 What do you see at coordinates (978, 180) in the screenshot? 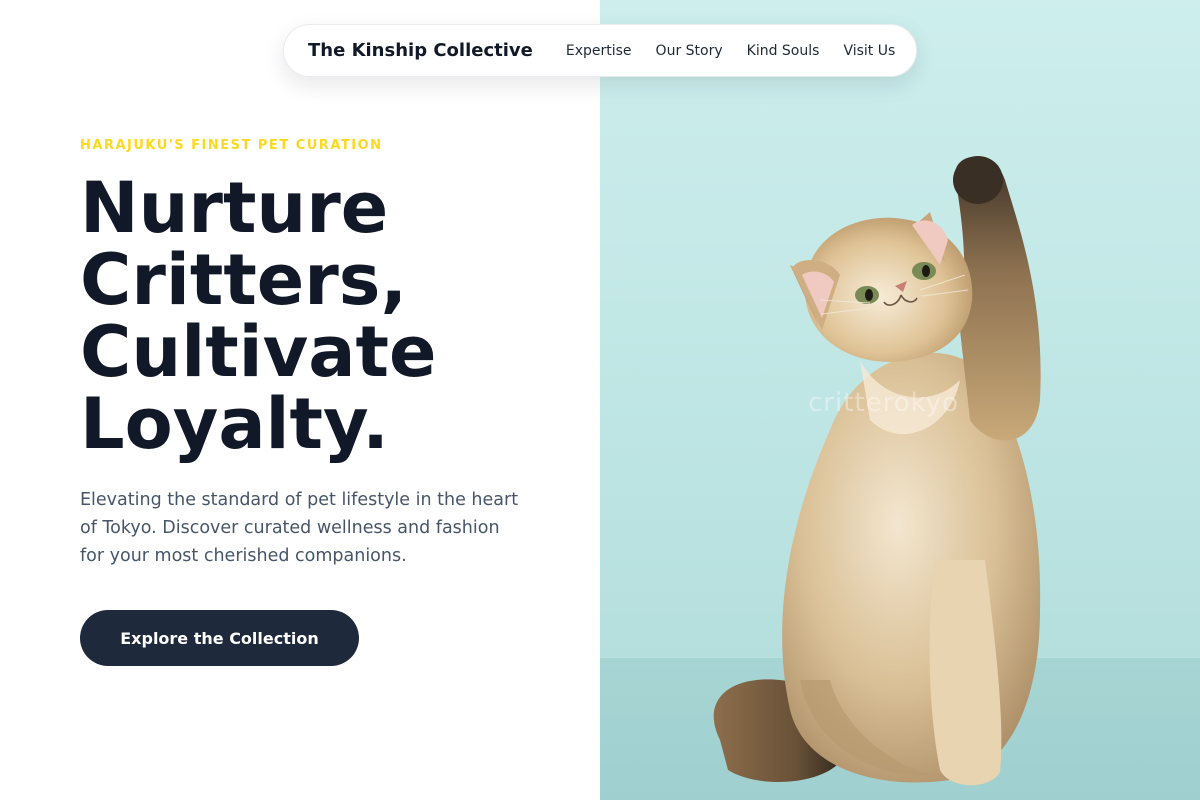
I see `raised-paw` at bounding box center [978, 180].